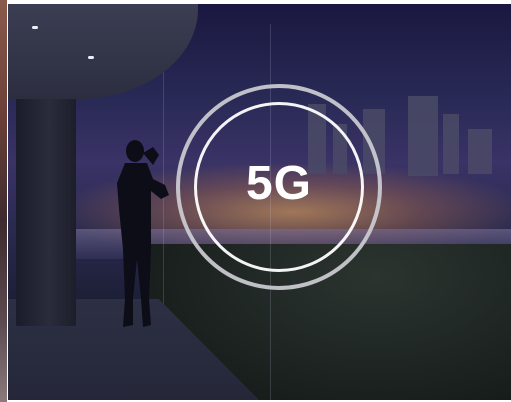  I want to click on silhouette-person-on-phone, so click(143, 233).